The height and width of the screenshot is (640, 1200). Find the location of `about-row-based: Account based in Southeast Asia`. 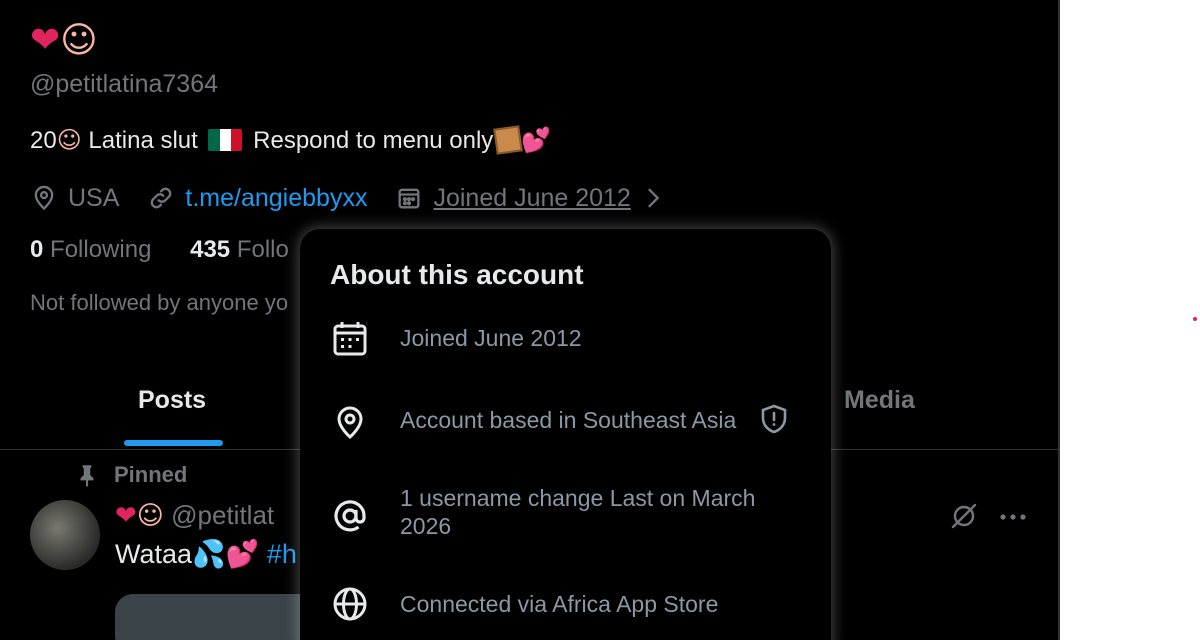

about-row-based: Account based in Southeast Asia is located at coordinates (570, 421).